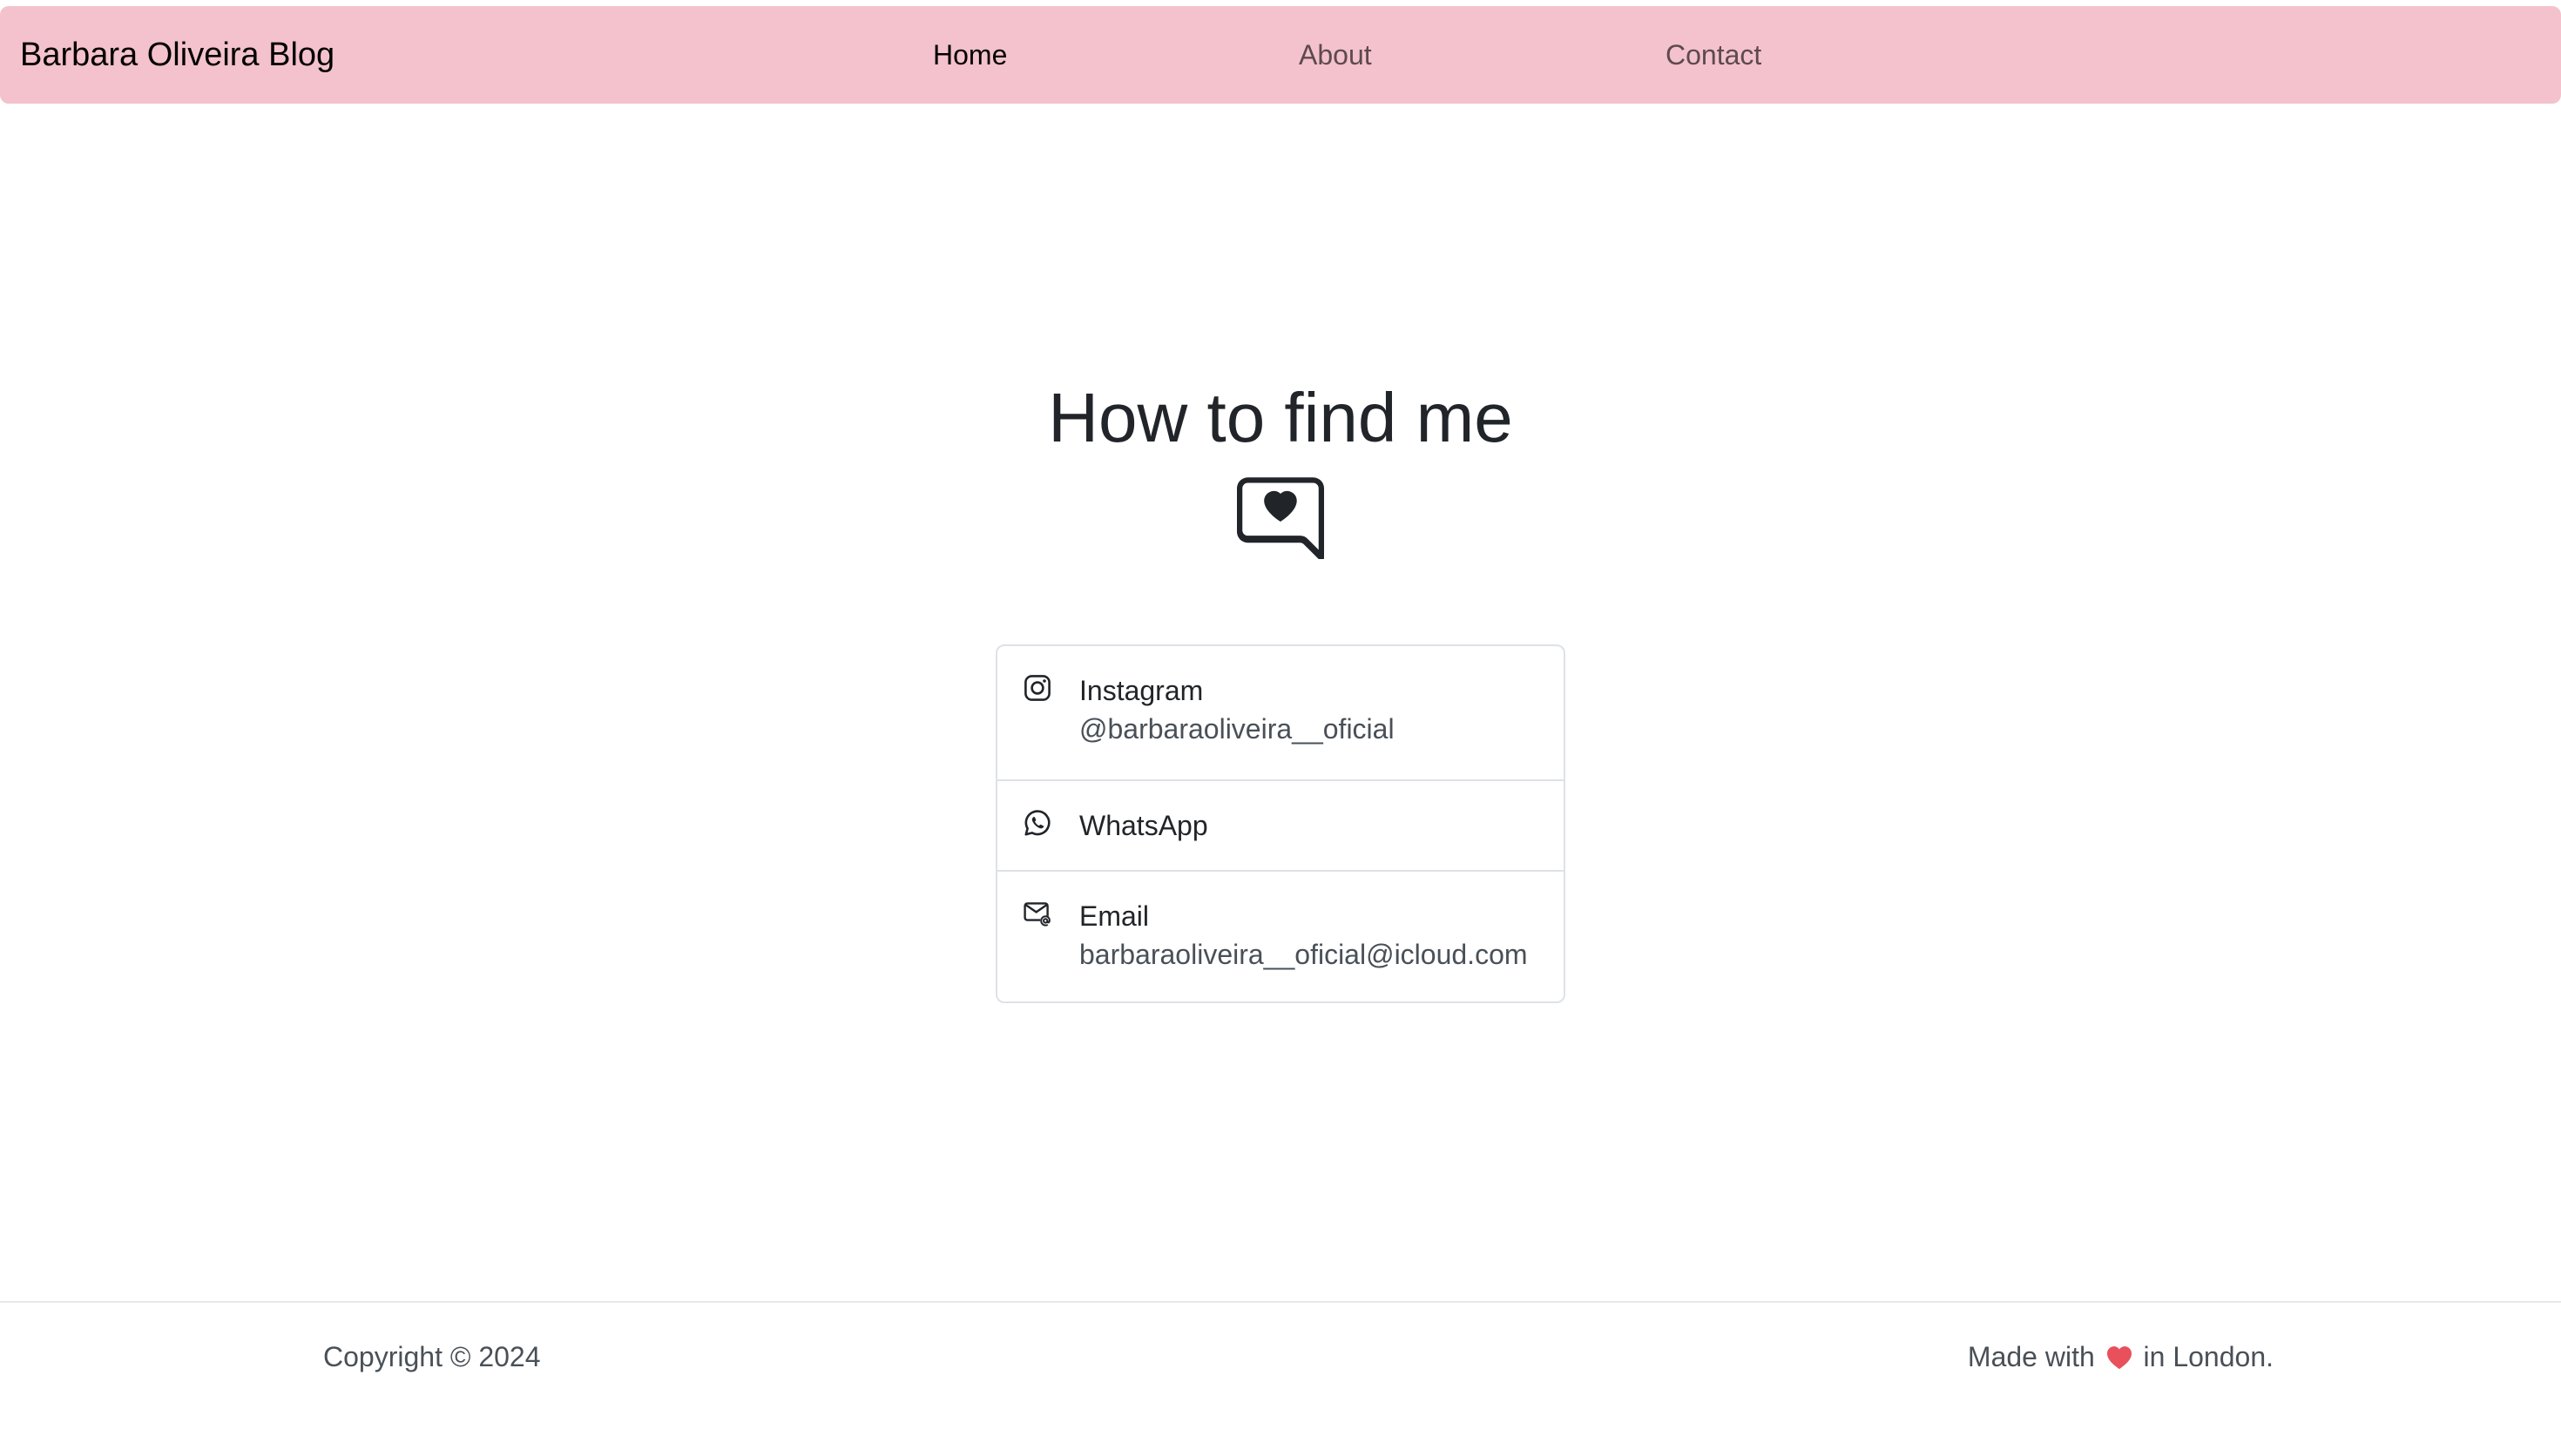 This screenshot has width=2561, height=1456. I want to click on brand-link: Barbara Oliveira Blog, so click(177, 55).